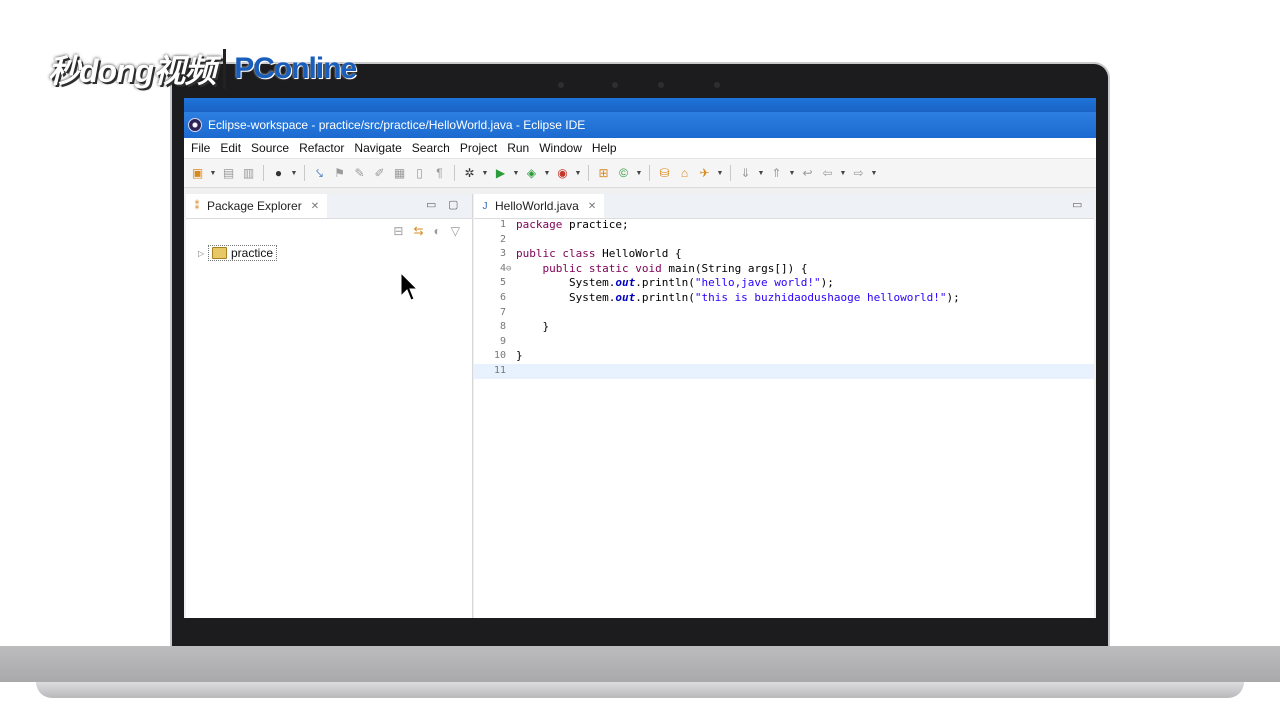 This screenshot has width=1280, height=720. Describe the element at coordinates (560, 148) in the screenshot. I see `menu-window: Window` at that location.